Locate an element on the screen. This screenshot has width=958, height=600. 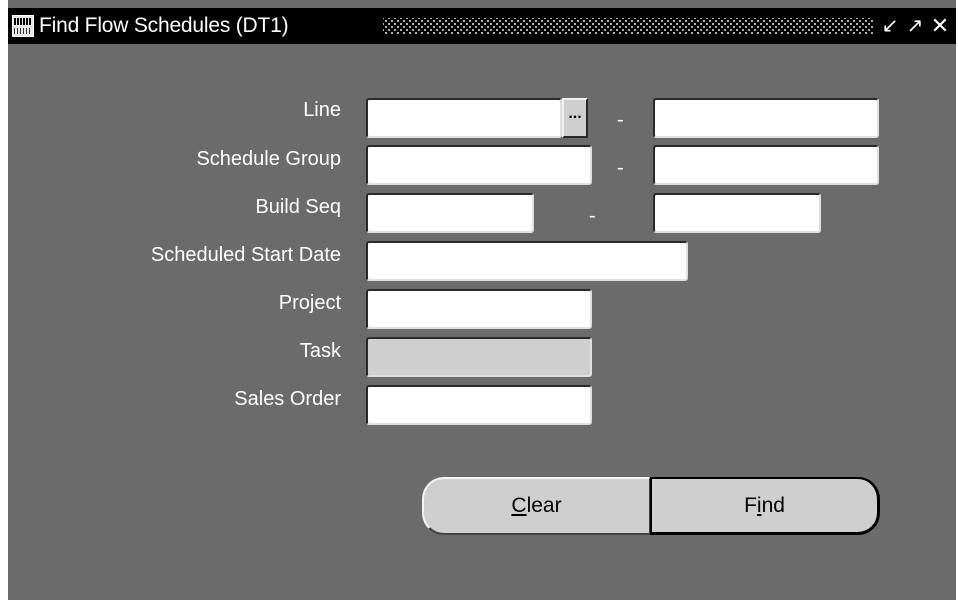
maximize-icon: ↗ is located at coordinates (915, 26).